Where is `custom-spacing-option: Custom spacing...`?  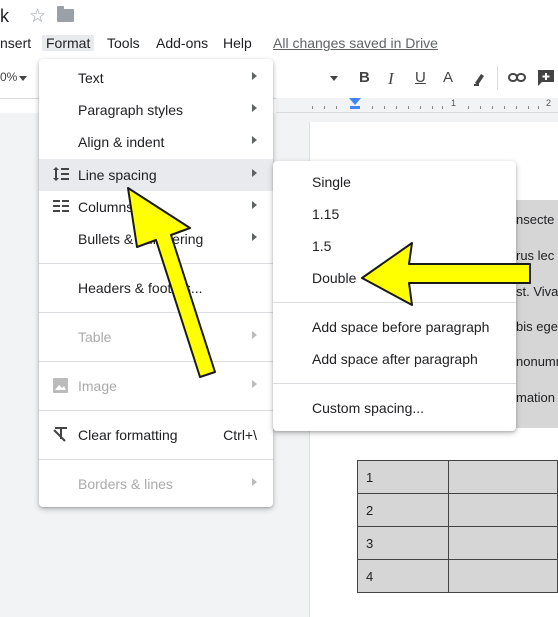
custom-spacing-option: Custom spacing... is located at coordinates (394, 408).